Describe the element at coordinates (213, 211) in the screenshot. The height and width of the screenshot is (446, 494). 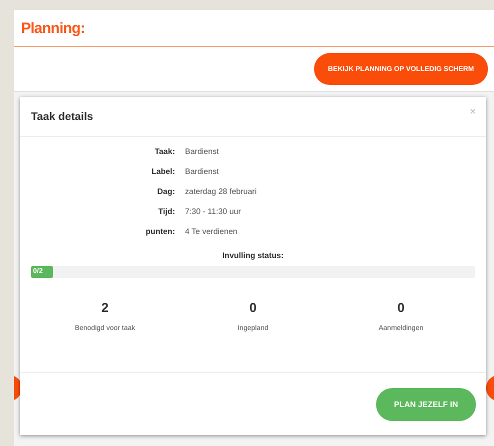
I see `detail-value: 7:30 - 11:30 uur` at that location.